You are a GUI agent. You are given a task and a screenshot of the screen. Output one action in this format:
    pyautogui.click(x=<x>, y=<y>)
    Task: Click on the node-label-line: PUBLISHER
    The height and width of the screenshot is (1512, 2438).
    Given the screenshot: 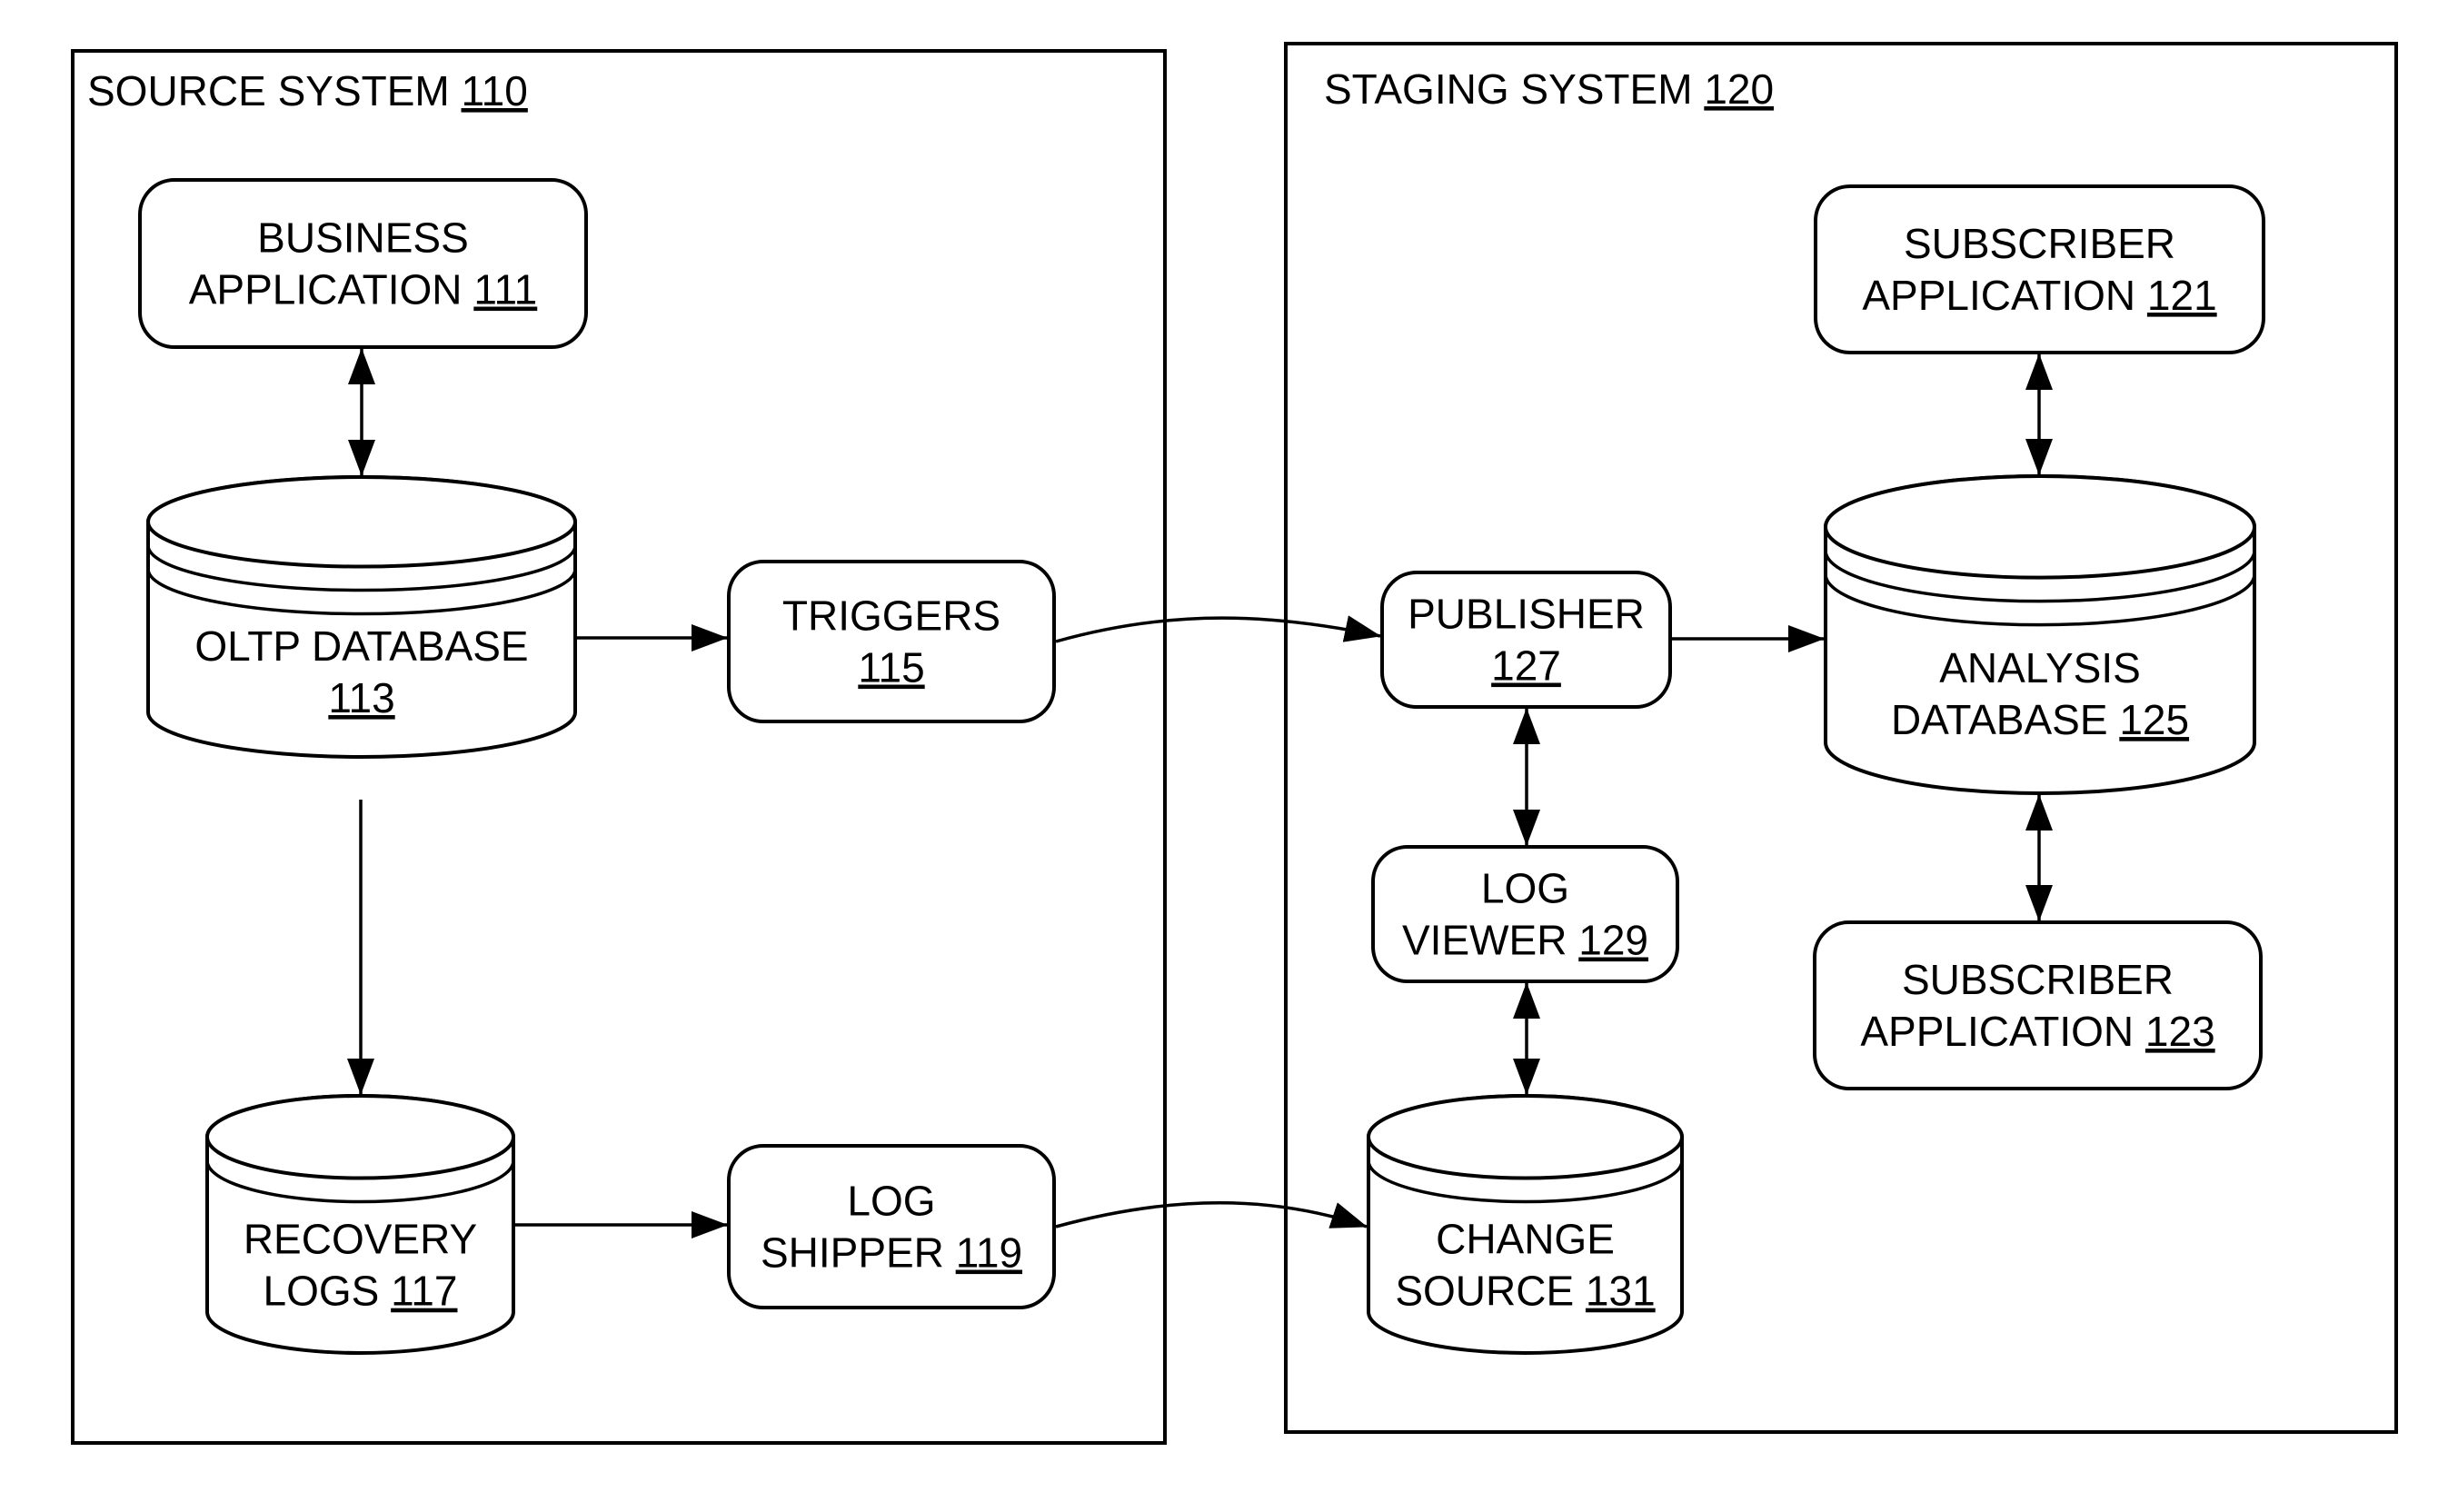 What is the action you would take?
    pyautogui.click(x=1526, y=614)
    